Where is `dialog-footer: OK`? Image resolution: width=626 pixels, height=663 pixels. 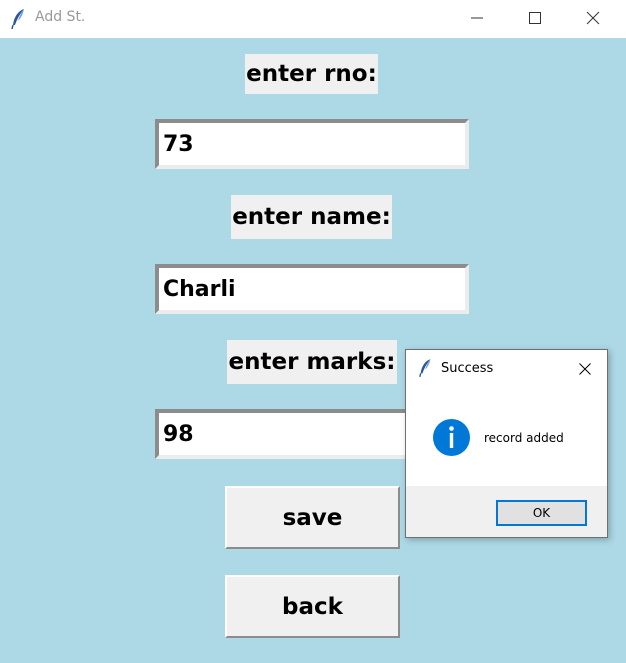
dialog-footer: OK is located at coordinates (506, 511).